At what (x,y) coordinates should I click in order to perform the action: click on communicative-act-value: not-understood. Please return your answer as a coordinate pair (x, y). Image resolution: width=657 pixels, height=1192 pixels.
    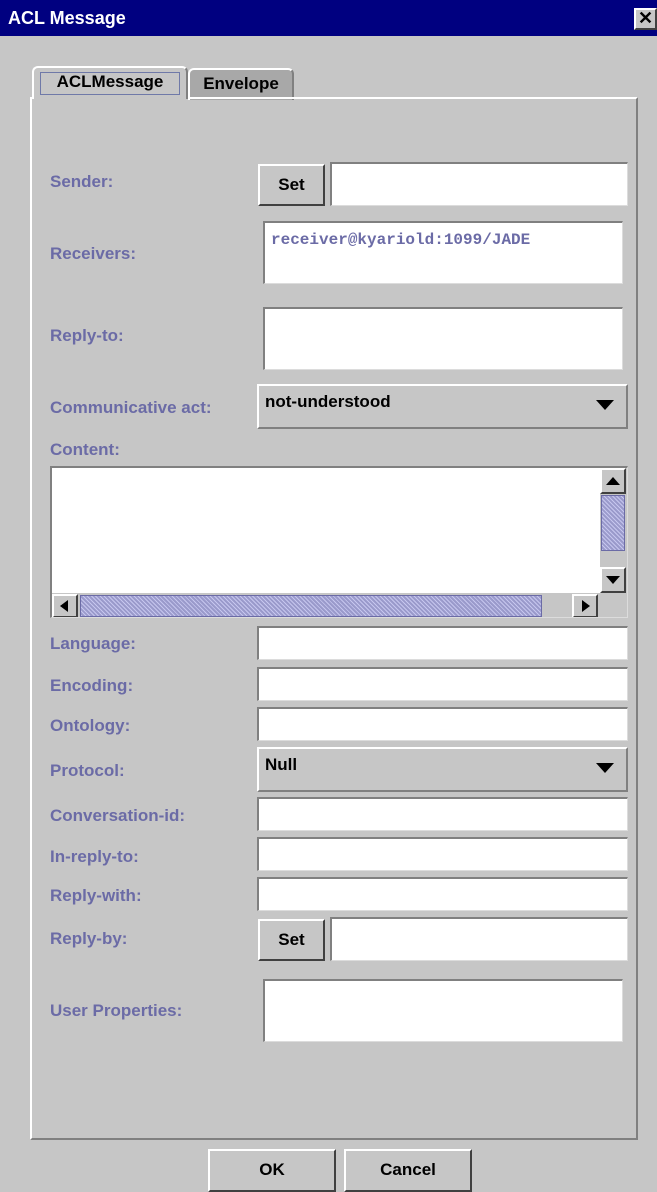
    Looking at the image, I should click on (328, 401).